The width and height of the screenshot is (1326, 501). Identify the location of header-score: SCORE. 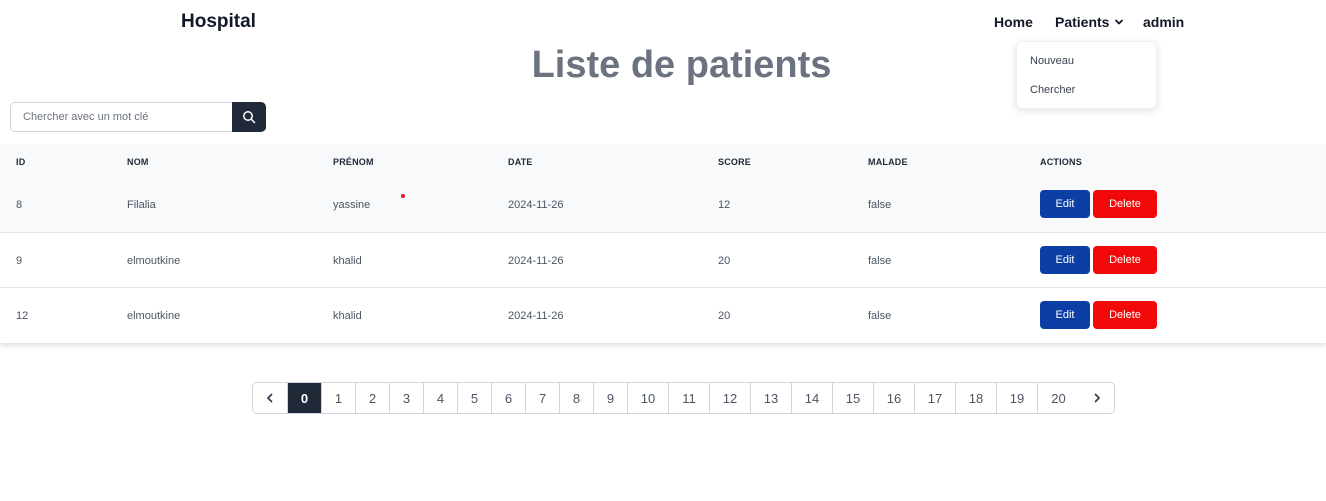
(735, 162).